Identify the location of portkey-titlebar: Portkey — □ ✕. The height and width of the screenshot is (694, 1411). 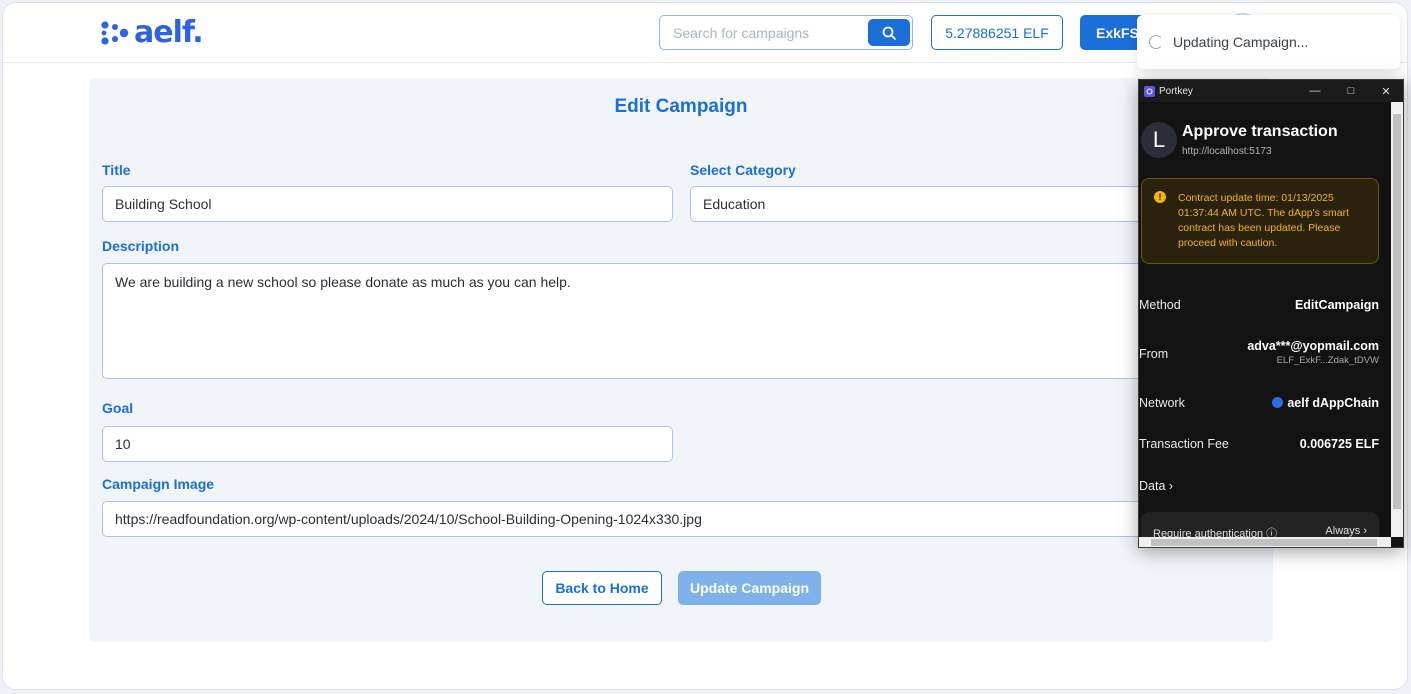
(1271, 91).